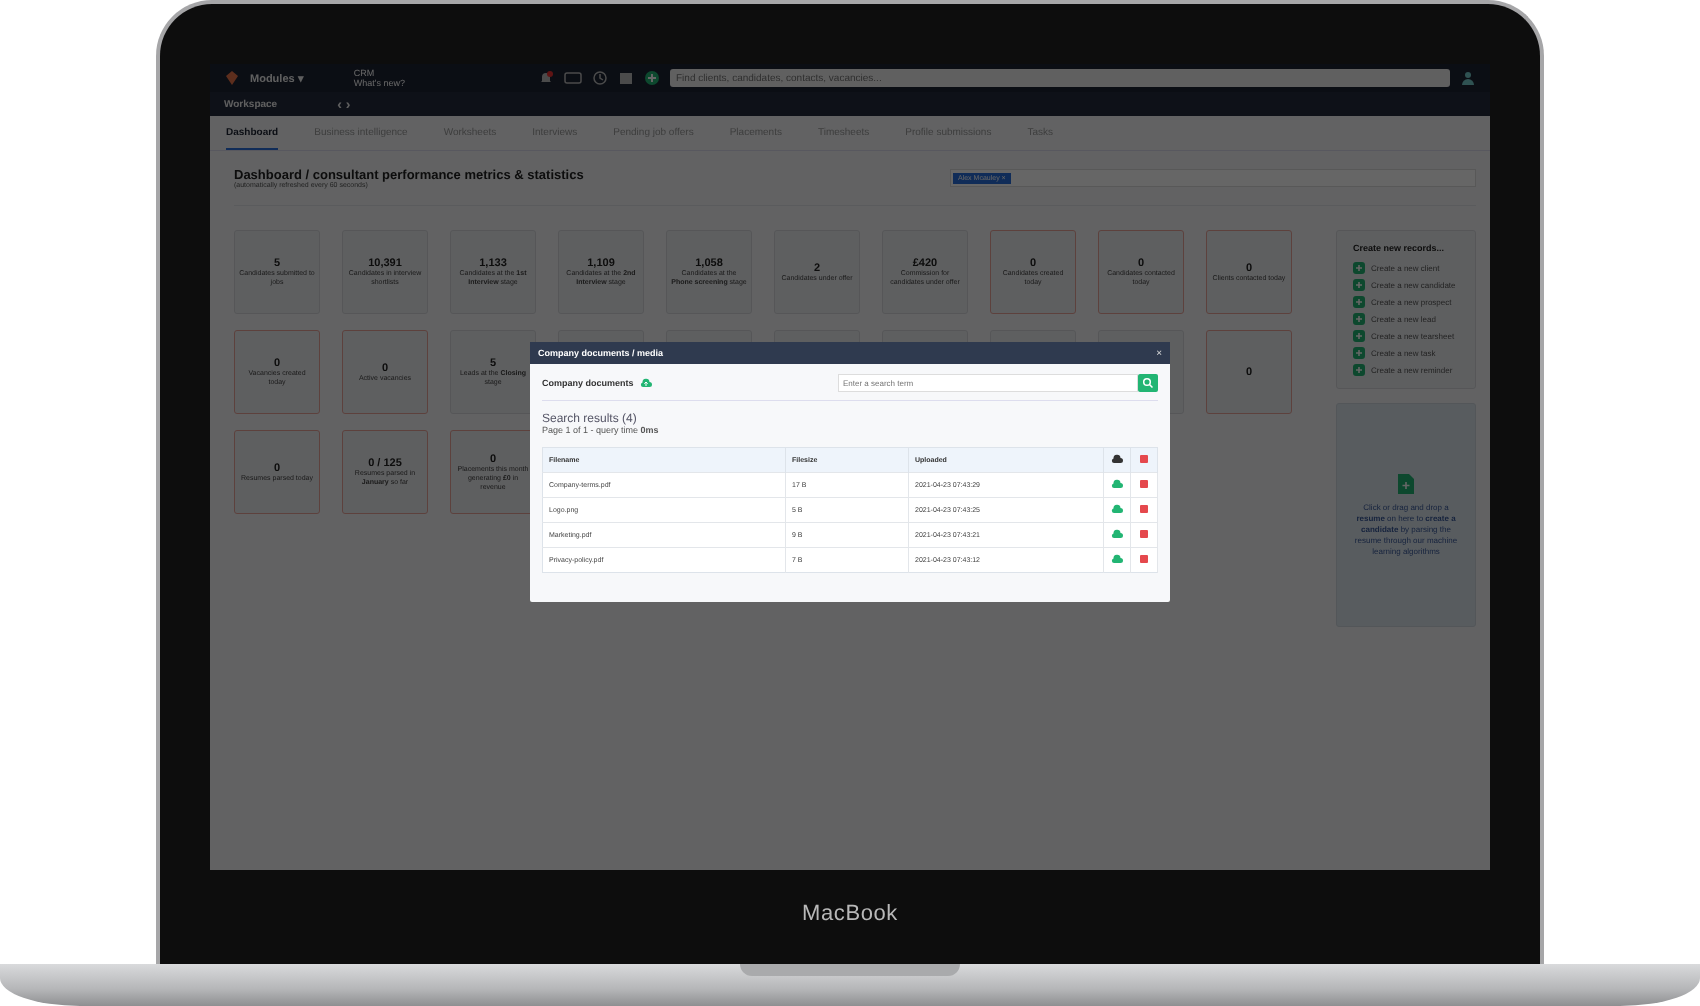  What do you see at coordinates (600, 78) in the screenshot?
I see `history-icon` at bounding box center [600, 78].